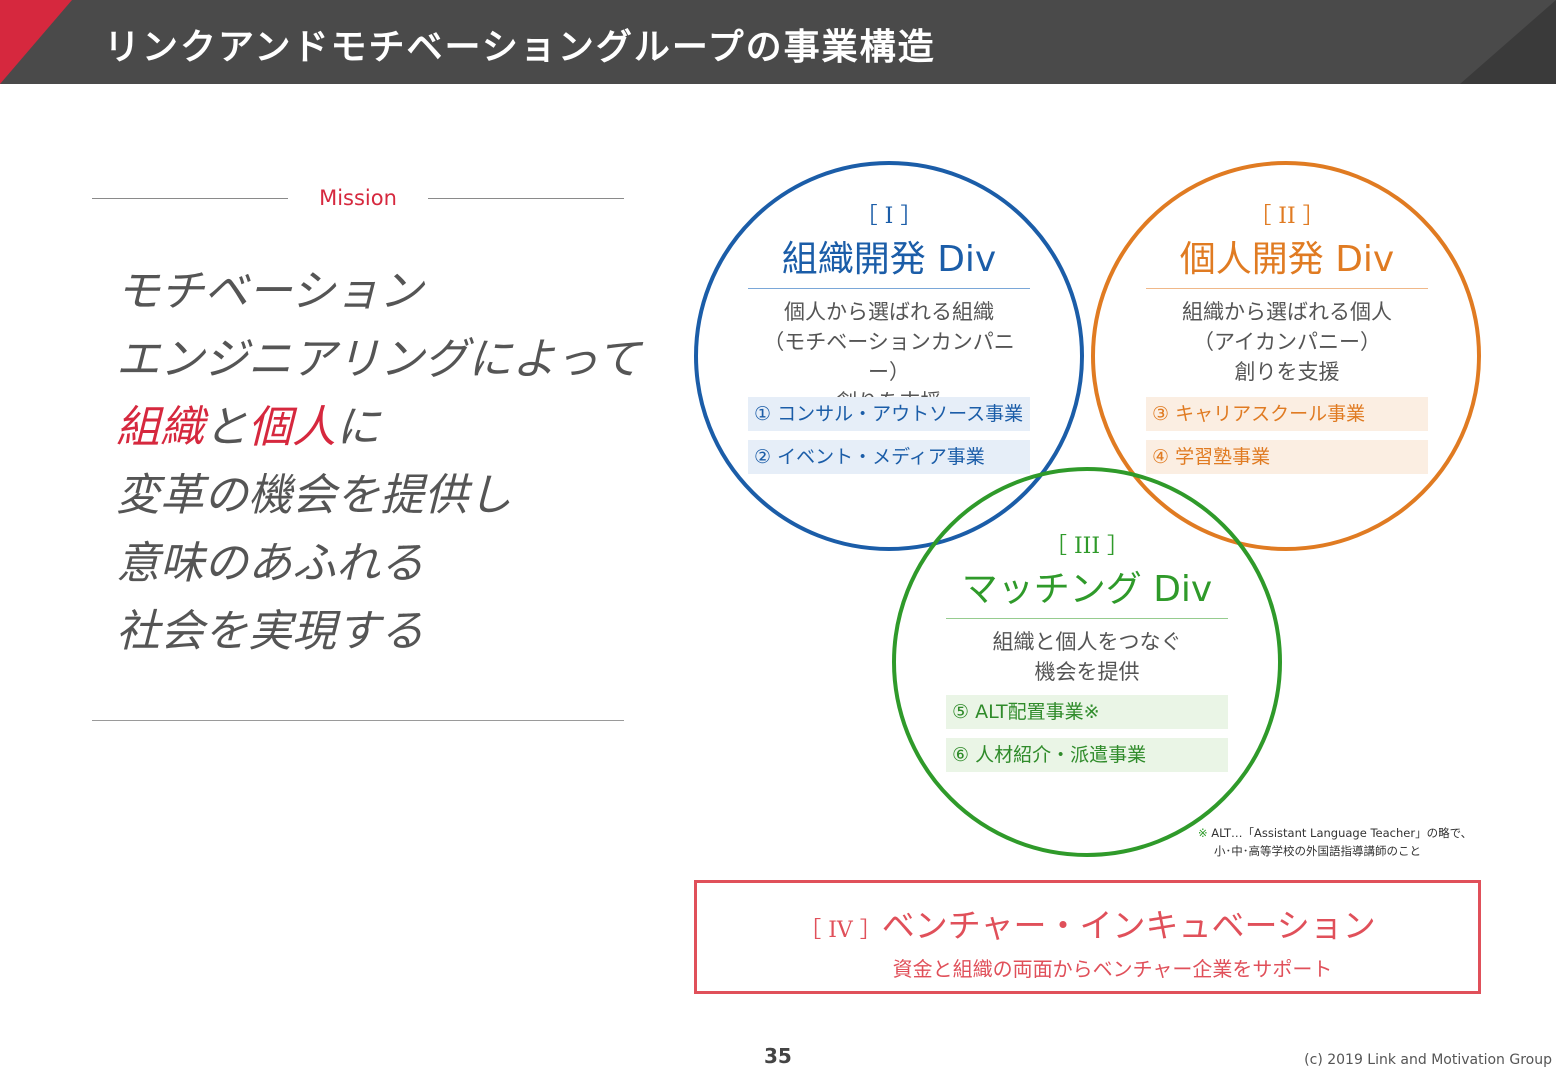 This screenshot has width=1556, height=1074. I want to click on business-item: ③ キャリアスクール事業, so click(1287, 414).